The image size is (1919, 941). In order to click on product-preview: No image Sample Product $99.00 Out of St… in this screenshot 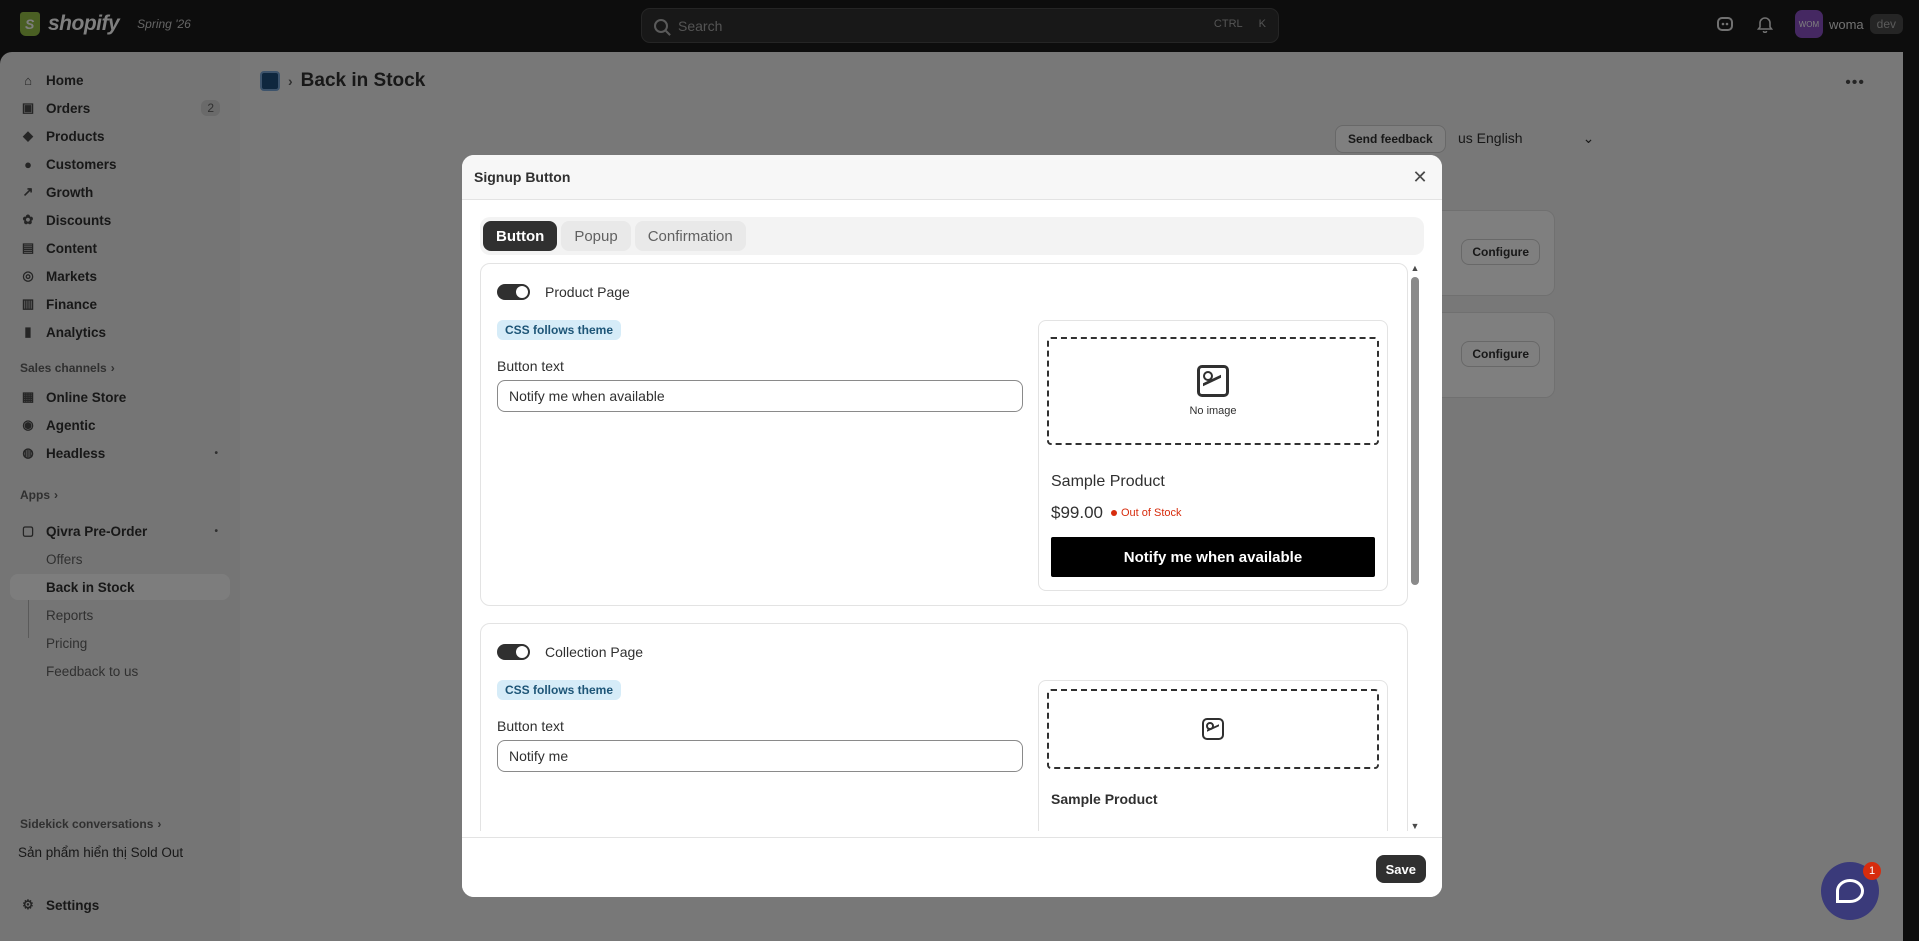, I will do `click(1213, 455)`.